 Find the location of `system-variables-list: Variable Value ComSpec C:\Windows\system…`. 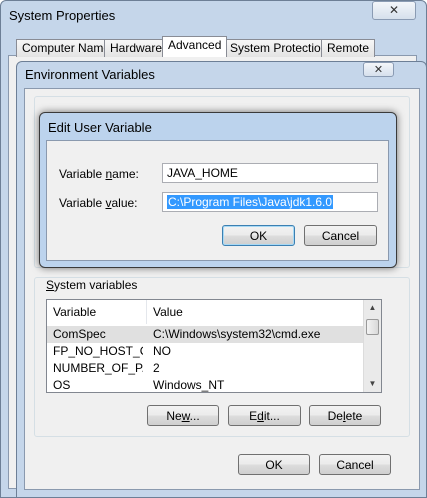

system-variables-list: Variable Value ComSpec C:\Windows\system… is located at coordinates (214, 346).